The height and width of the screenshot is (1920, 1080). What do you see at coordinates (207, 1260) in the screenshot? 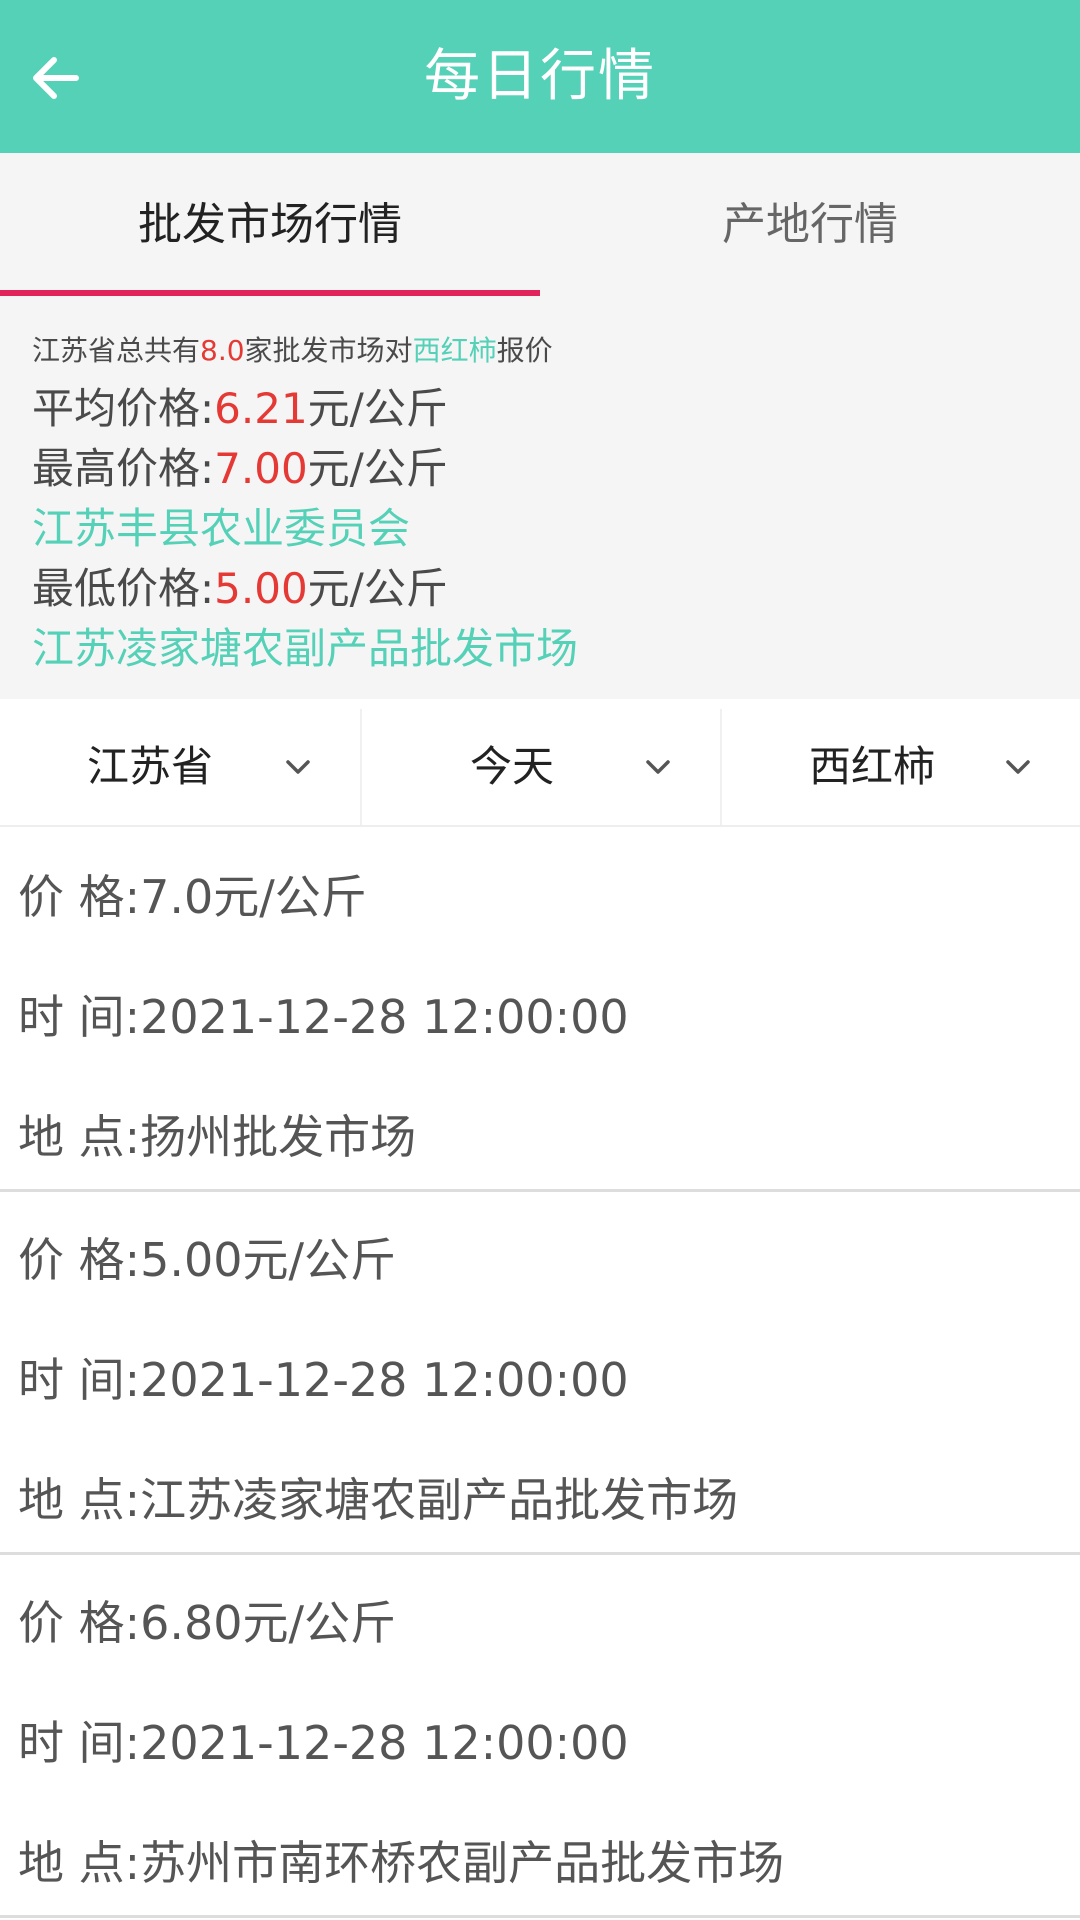
I see `record-price: 价 格:5.00元/公斤` at bounding box center [207, 1260].